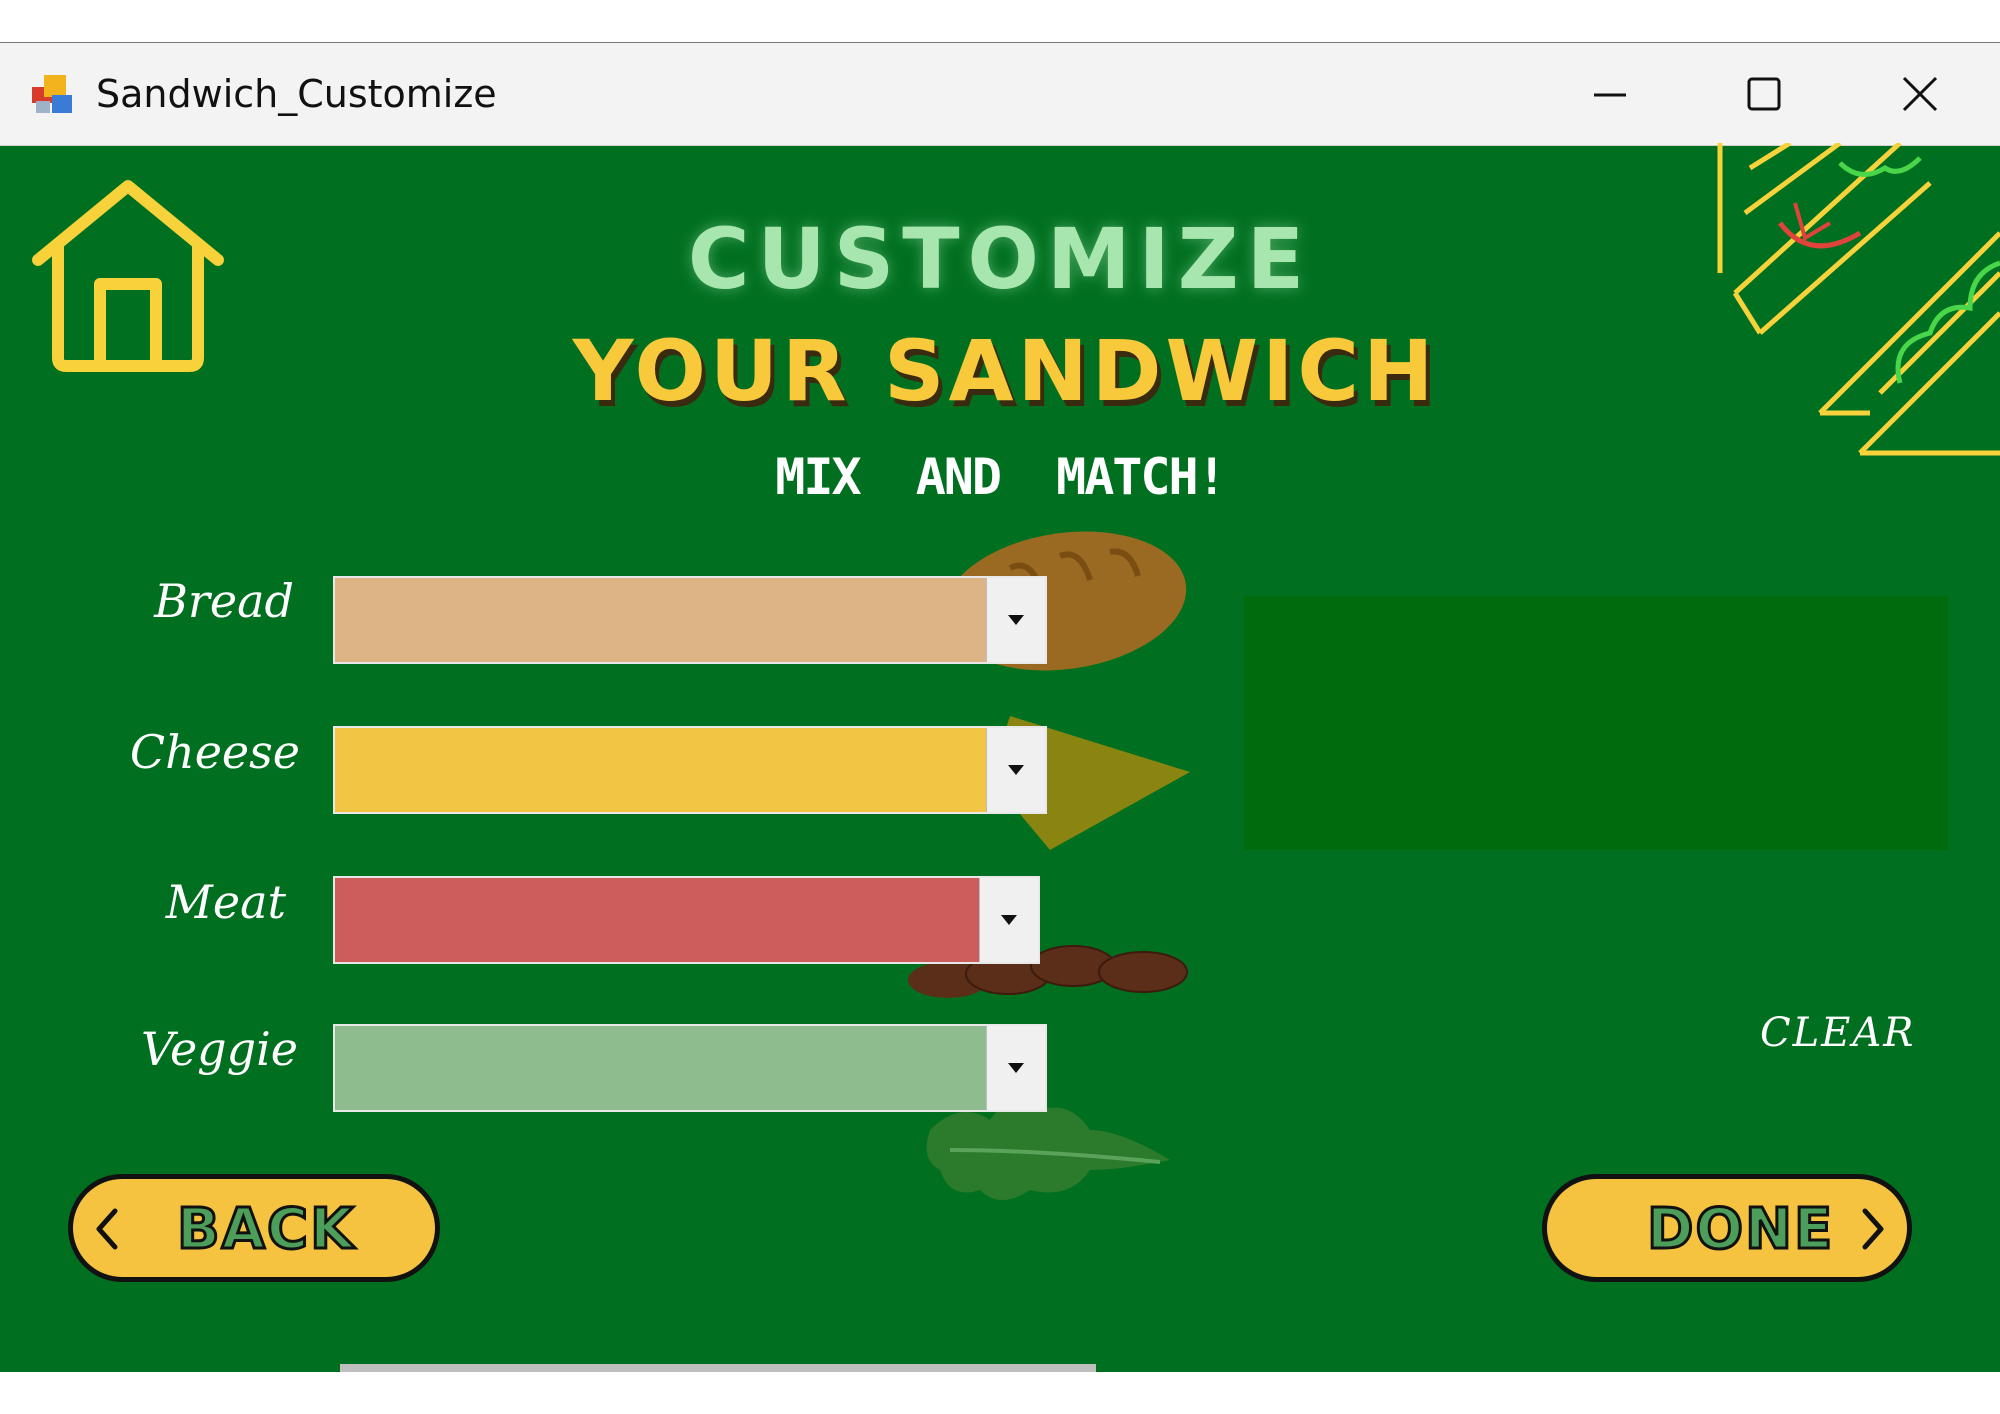 This screenshot has height=1414, width=2000. What do you see at coordinates (1858, 299) in the screenshot?
I see `sandwich-lineart-decoration` at bounding box center [1858, 299].